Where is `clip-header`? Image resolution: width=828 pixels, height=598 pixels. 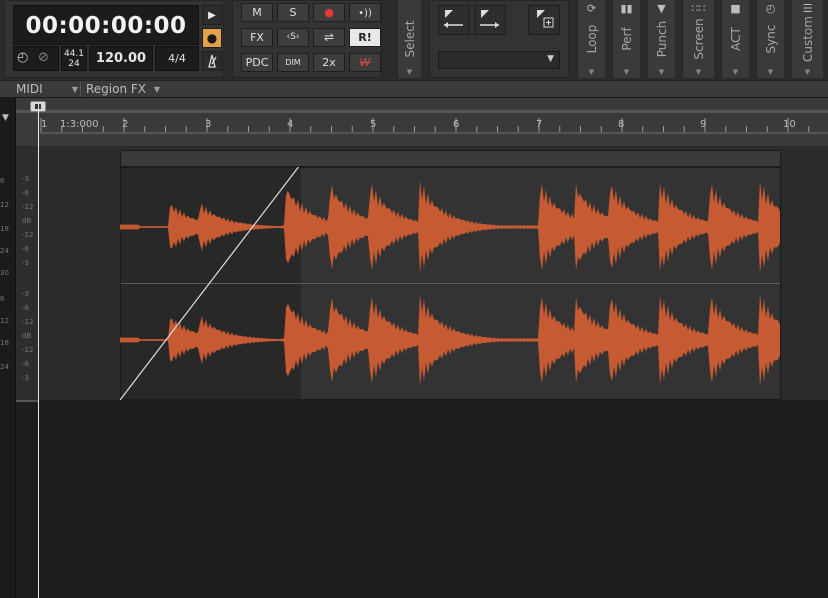
clip-header is located at coordinates (450, 158).